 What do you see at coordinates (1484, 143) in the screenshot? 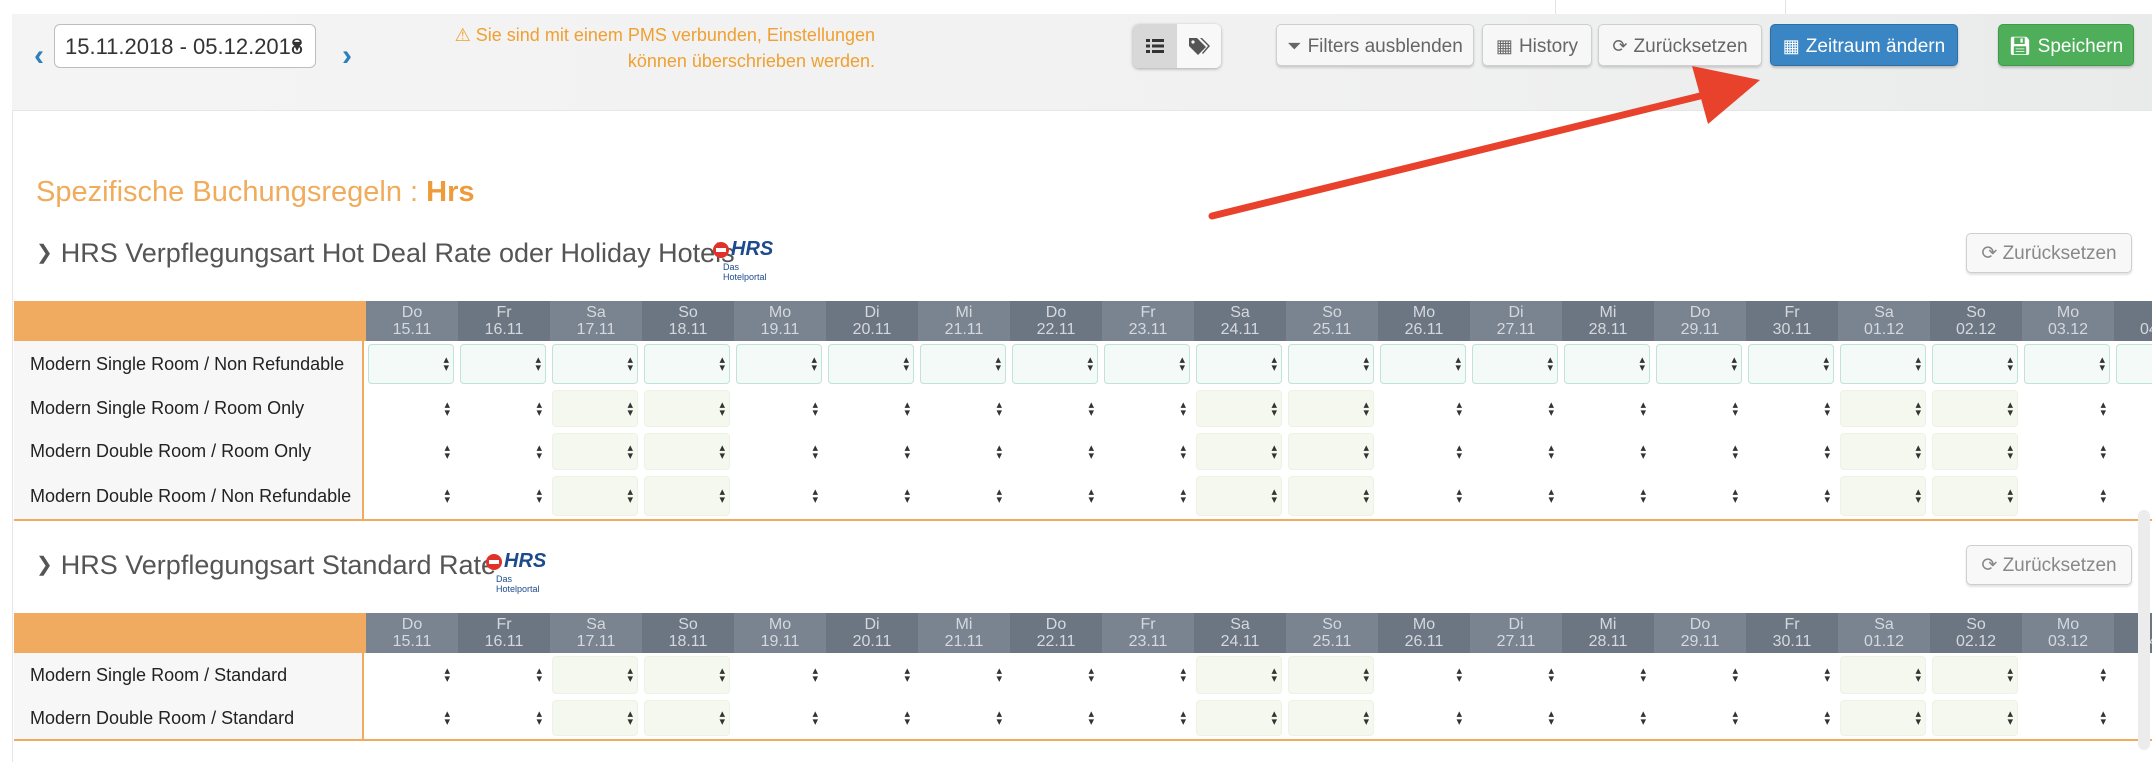
I see `annotation-arrow` at bounding box center [1484, 143].